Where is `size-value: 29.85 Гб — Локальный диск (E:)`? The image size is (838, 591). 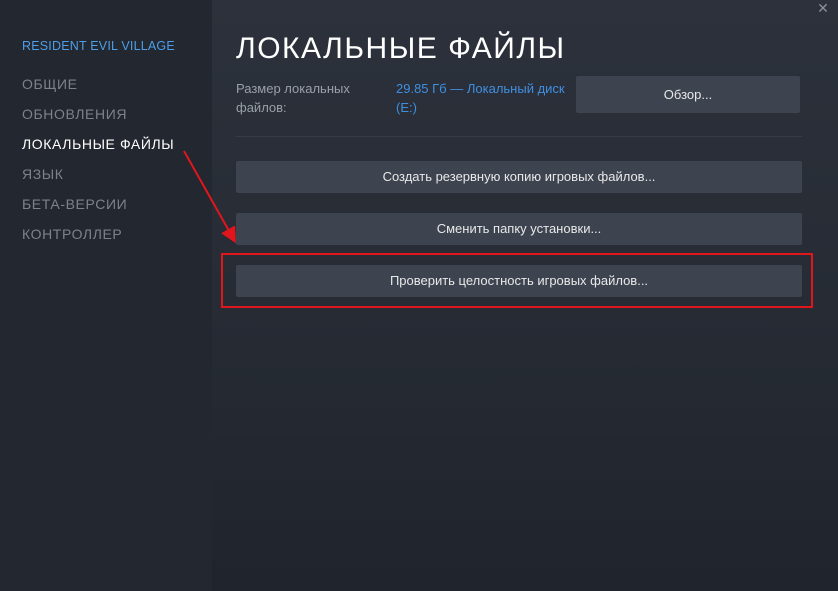
size-value: 29.85 Гб — Локальный диск (E:) is located at coordinates (480, 98).